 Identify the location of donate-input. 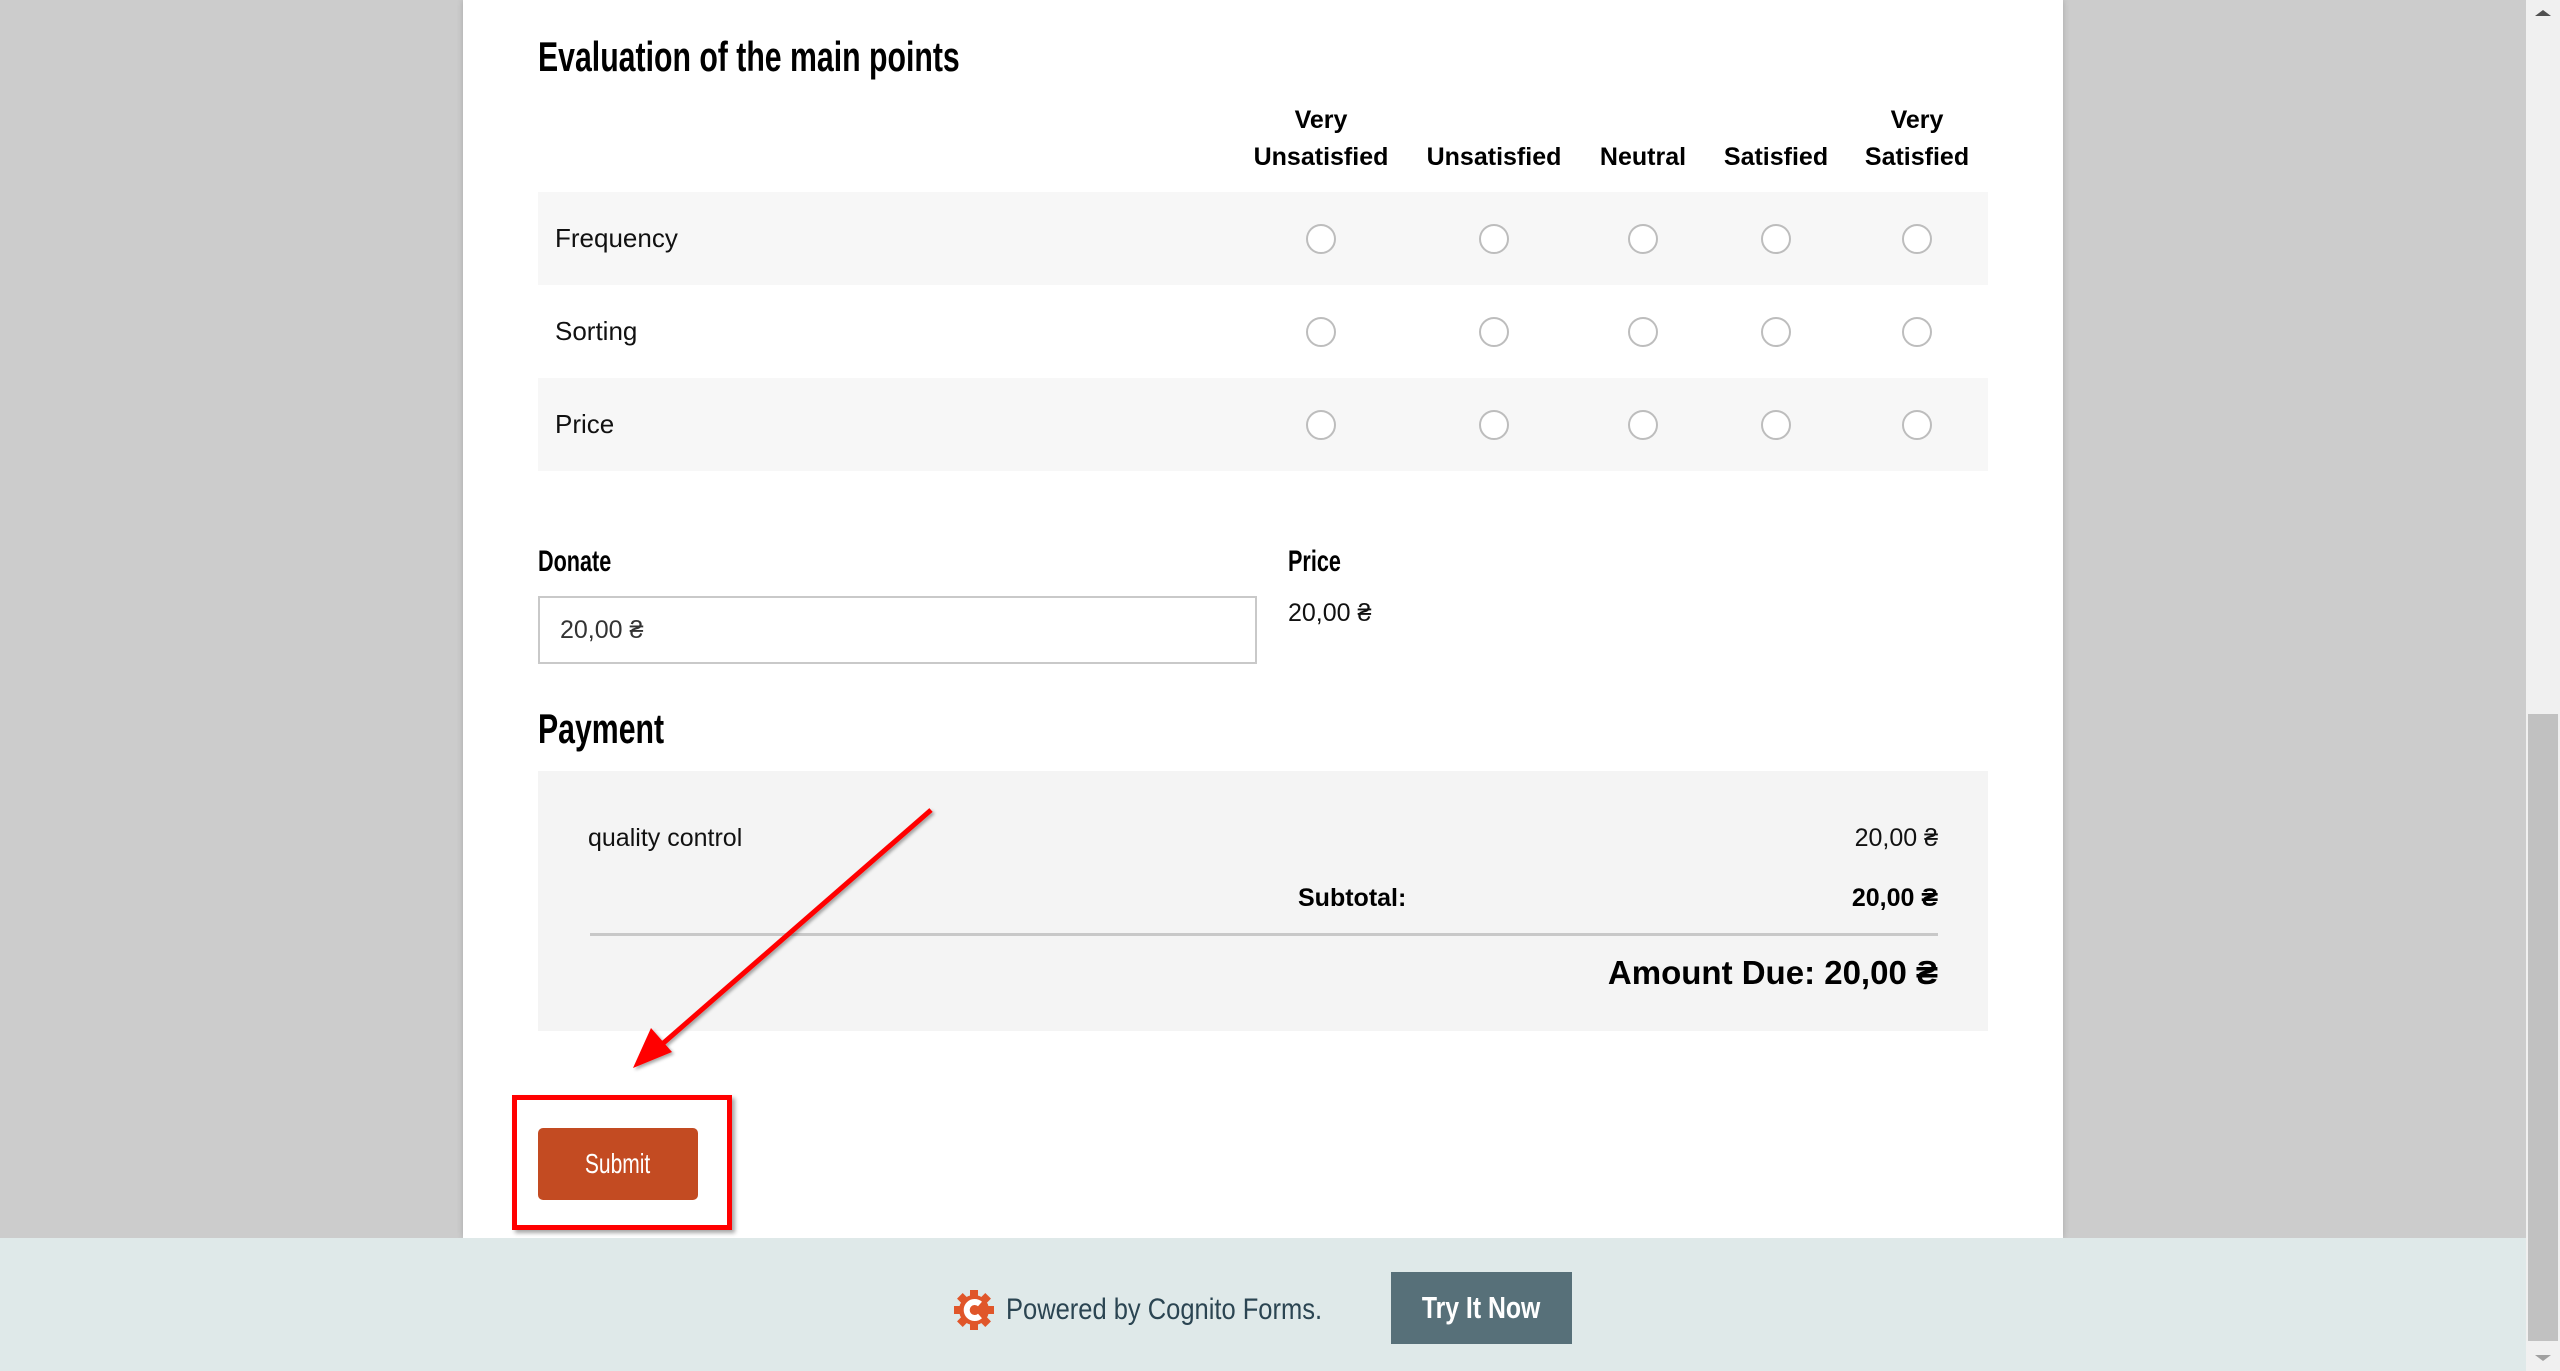
(897, 630).